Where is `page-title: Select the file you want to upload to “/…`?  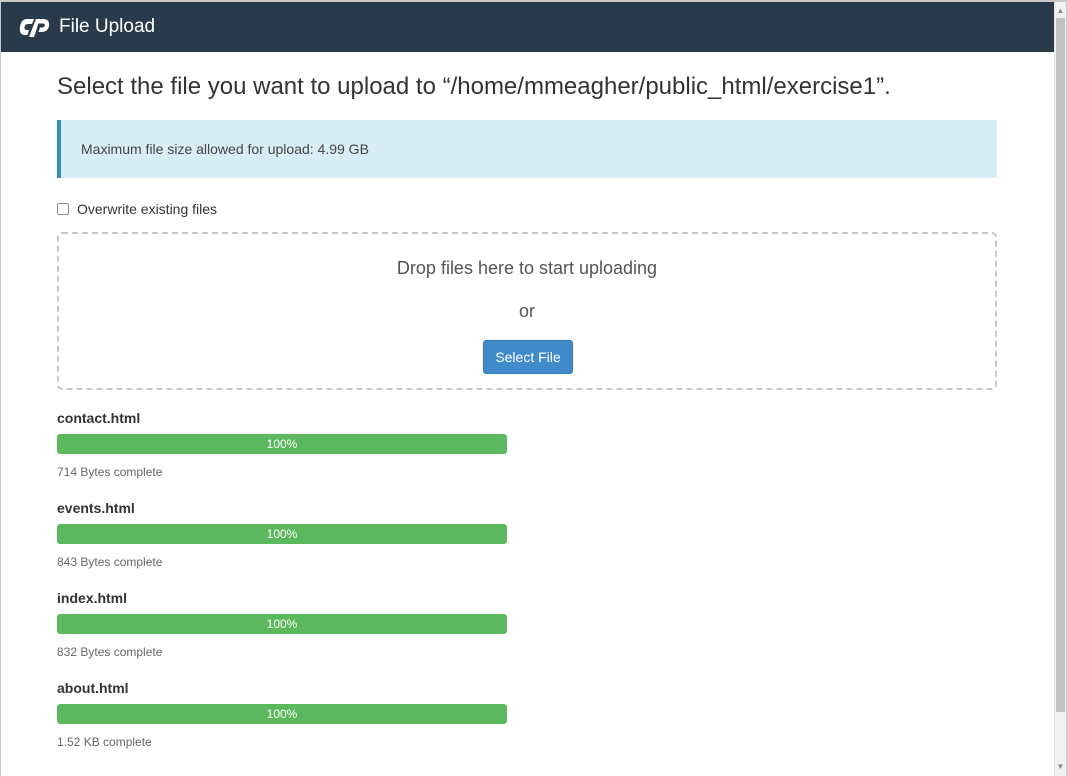
page-title: Select the file you want to upload to “/… is located at coordinates (474, 86).